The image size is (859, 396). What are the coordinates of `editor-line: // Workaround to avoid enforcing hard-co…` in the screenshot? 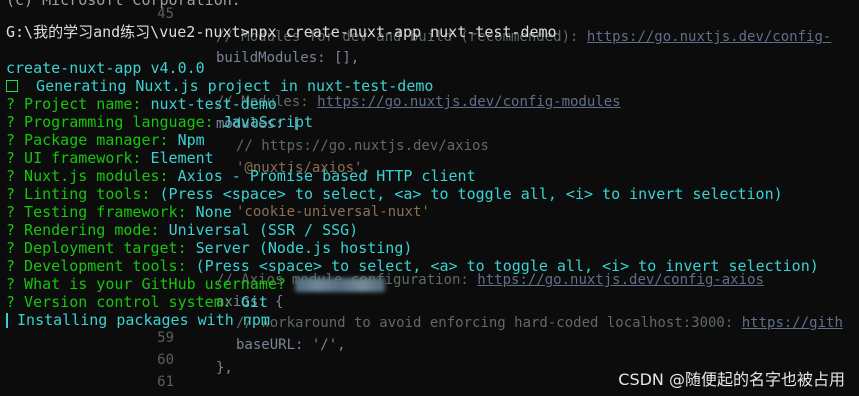 It's located at (539, 323).